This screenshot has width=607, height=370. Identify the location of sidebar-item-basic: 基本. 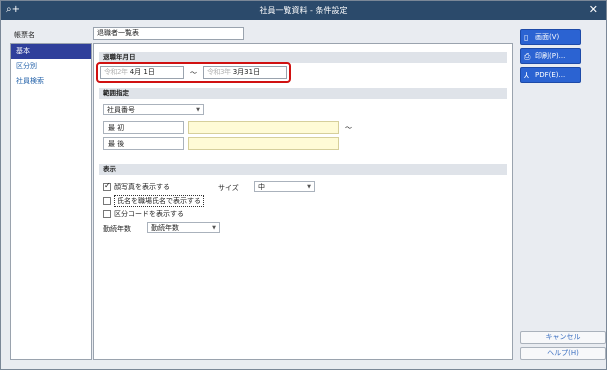
(51, 51).